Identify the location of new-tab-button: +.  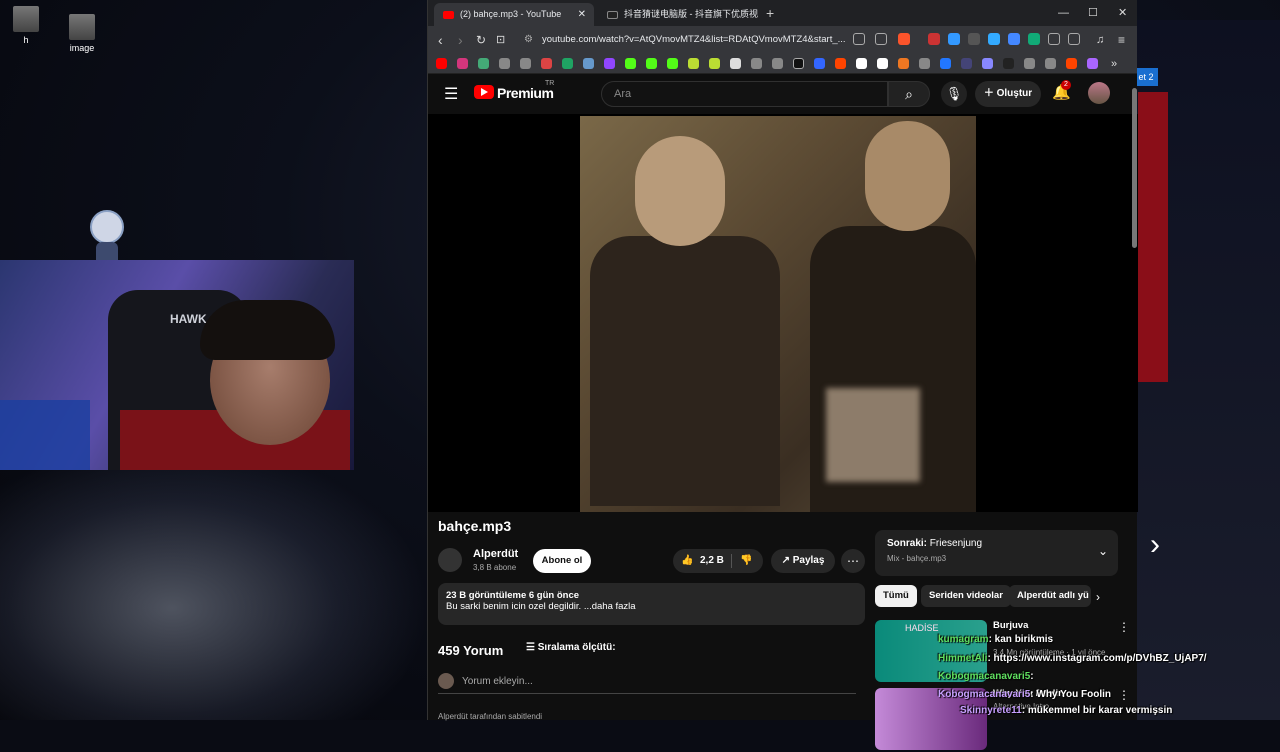
(770, 13).